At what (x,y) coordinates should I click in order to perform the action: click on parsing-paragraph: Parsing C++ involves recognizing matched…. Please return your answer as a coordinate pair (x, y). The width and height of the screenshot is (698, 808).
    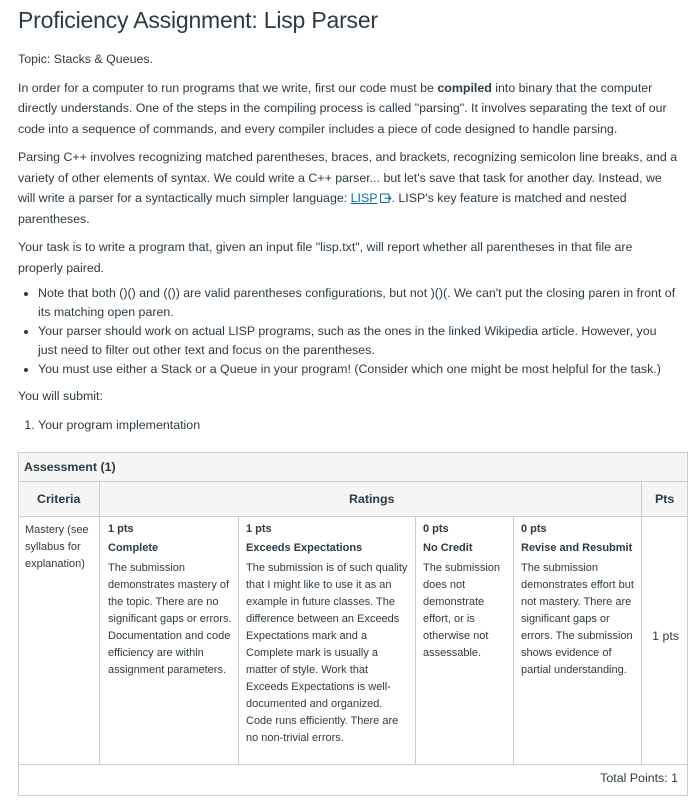
    Looking at the image, I should click on (348, 188).